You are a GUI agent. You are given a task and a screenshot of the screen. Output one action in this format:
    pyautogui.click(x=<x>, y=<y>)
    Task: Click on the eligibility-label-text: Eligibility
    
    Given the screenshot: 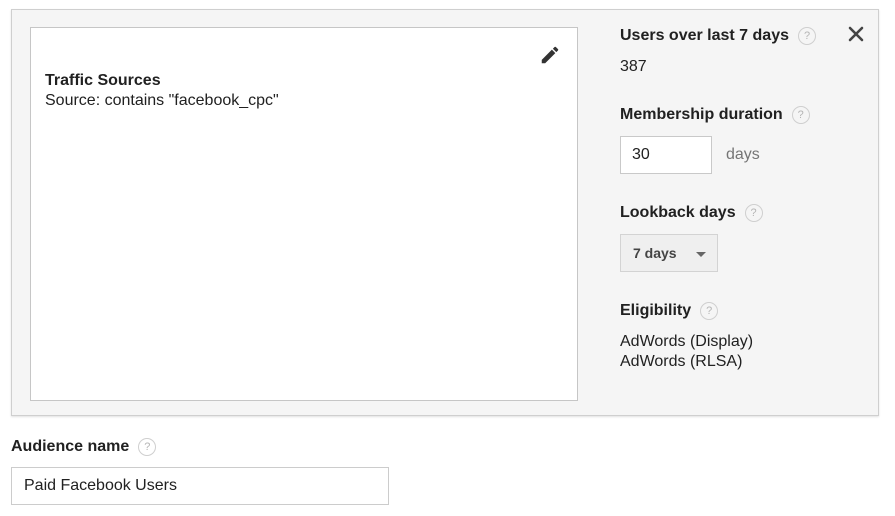 What is the action you would take?
    pyautogui.click(x=656, y=310)
    